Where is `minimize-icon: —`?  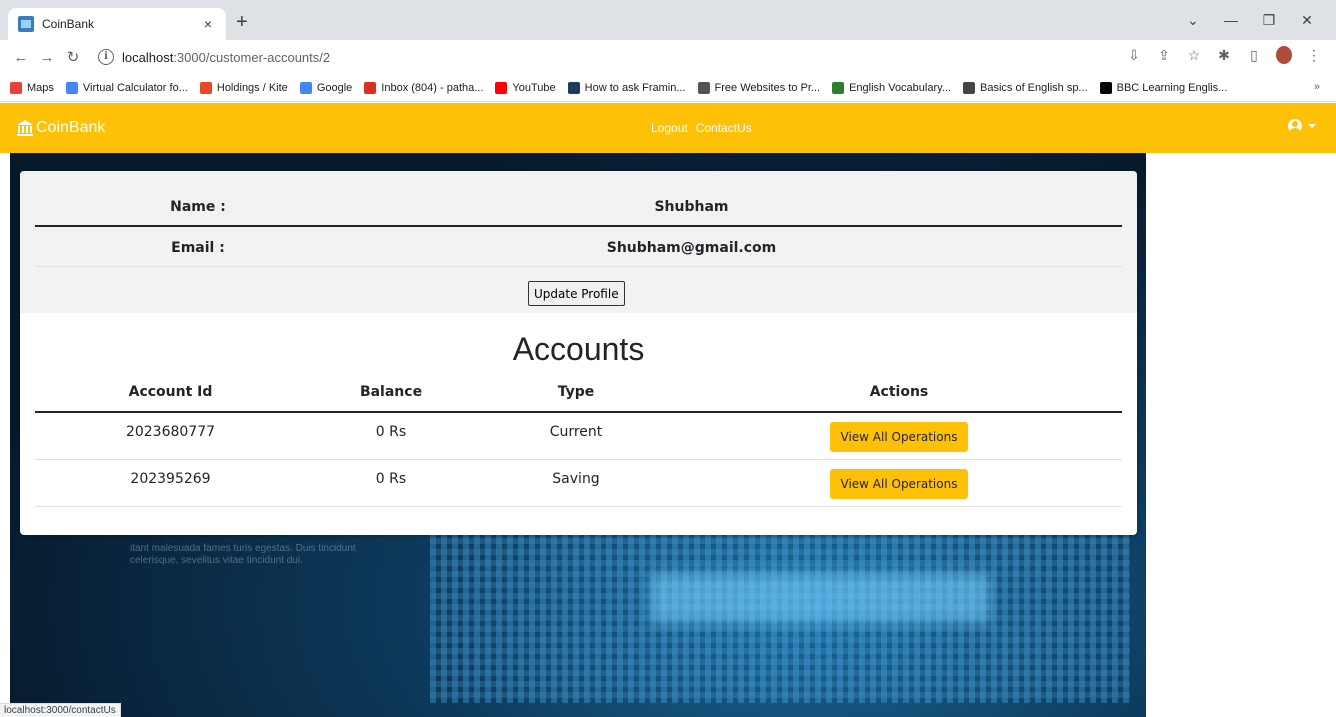
minimize-icon: — is located at coordinates (1231, 20).